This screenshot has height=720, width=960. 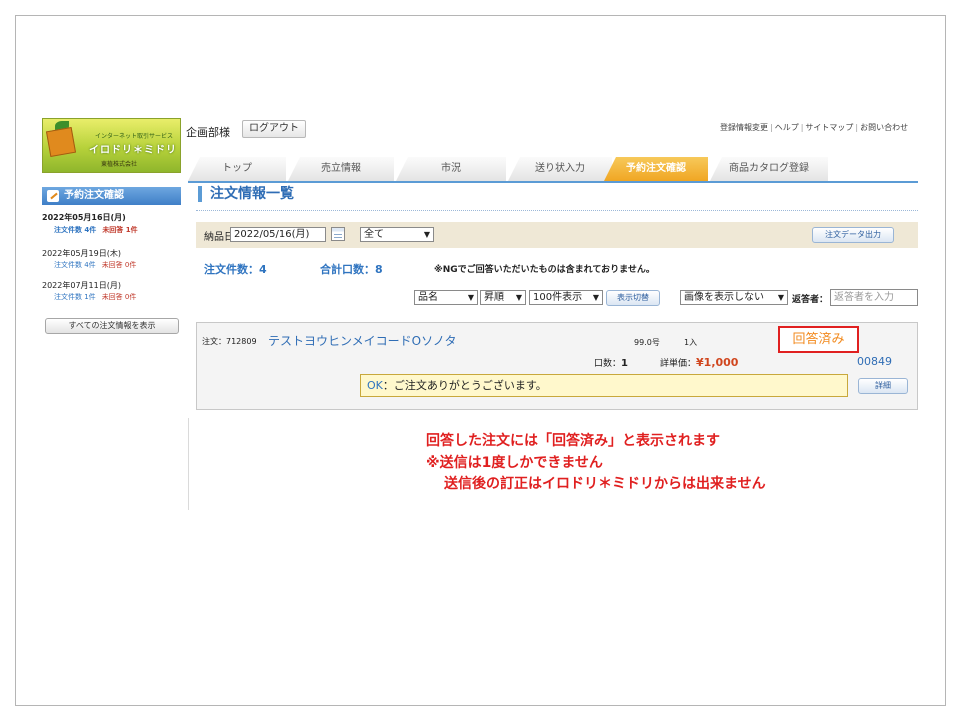 I want to click on switch-view-button: 表示切替, so click(x=633, y=298).